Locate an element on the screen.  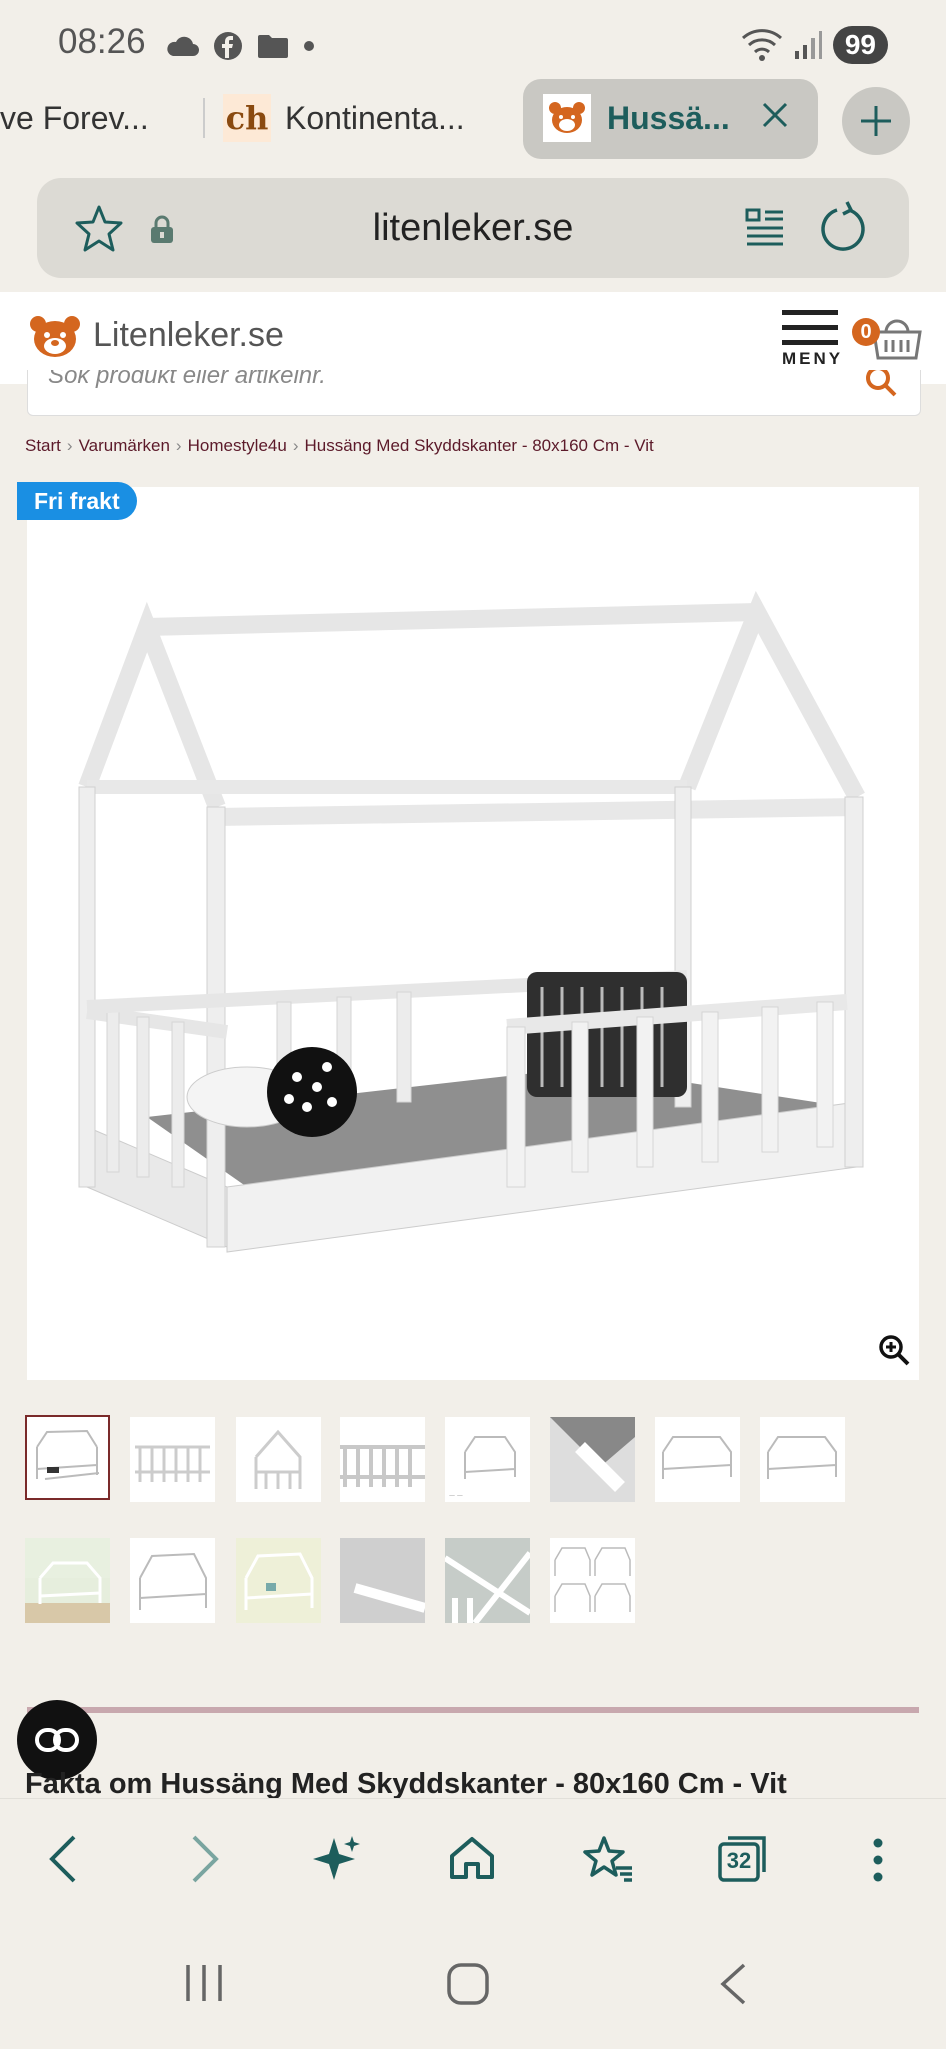
cloud-icon is located at coordinates (183, 46).